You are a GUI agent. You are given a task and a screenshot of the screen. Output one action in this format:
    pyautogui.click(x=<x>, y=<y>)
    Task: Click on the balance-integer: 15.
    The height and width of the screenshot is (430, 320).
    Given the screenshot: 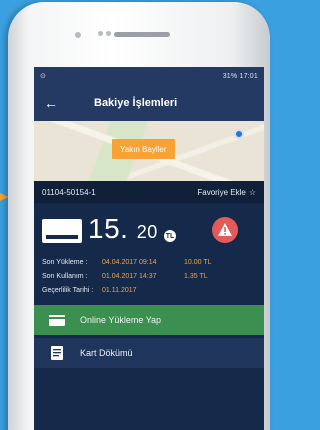 What is the action you would take?
    pyautogui.click(x=108, y=228)
    